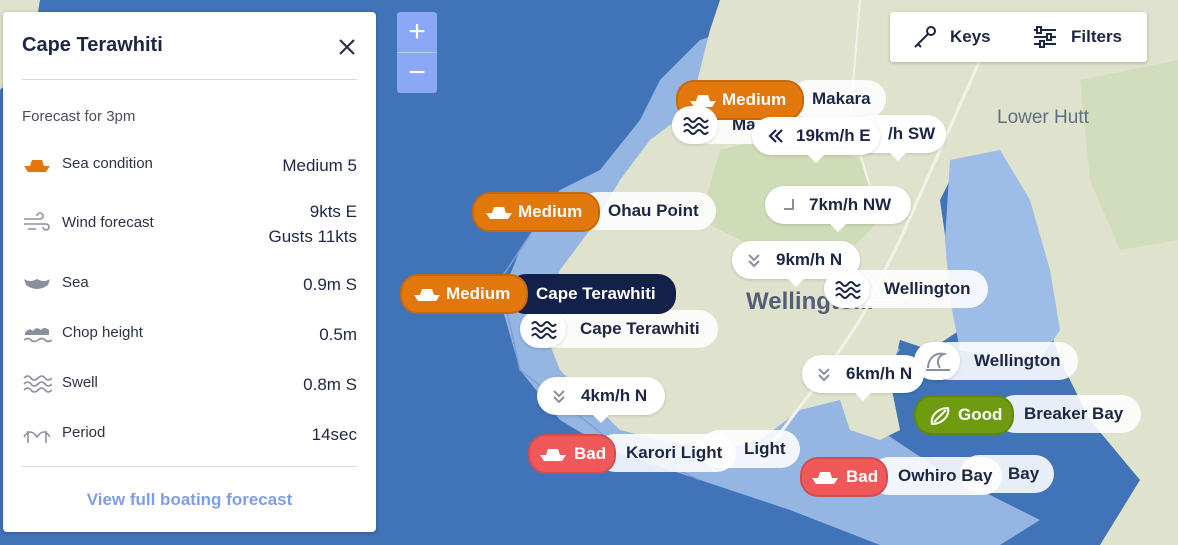  What do you see at coordinates (347, 47) in the screenshot?
I see `close-icon` at bounding box center [347, 47].